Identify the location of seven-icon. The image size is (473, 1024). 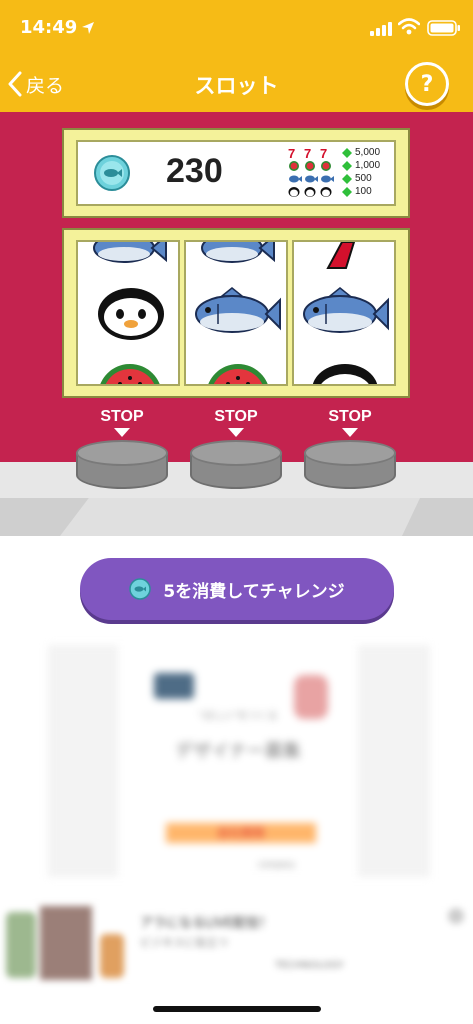
(341, 255).